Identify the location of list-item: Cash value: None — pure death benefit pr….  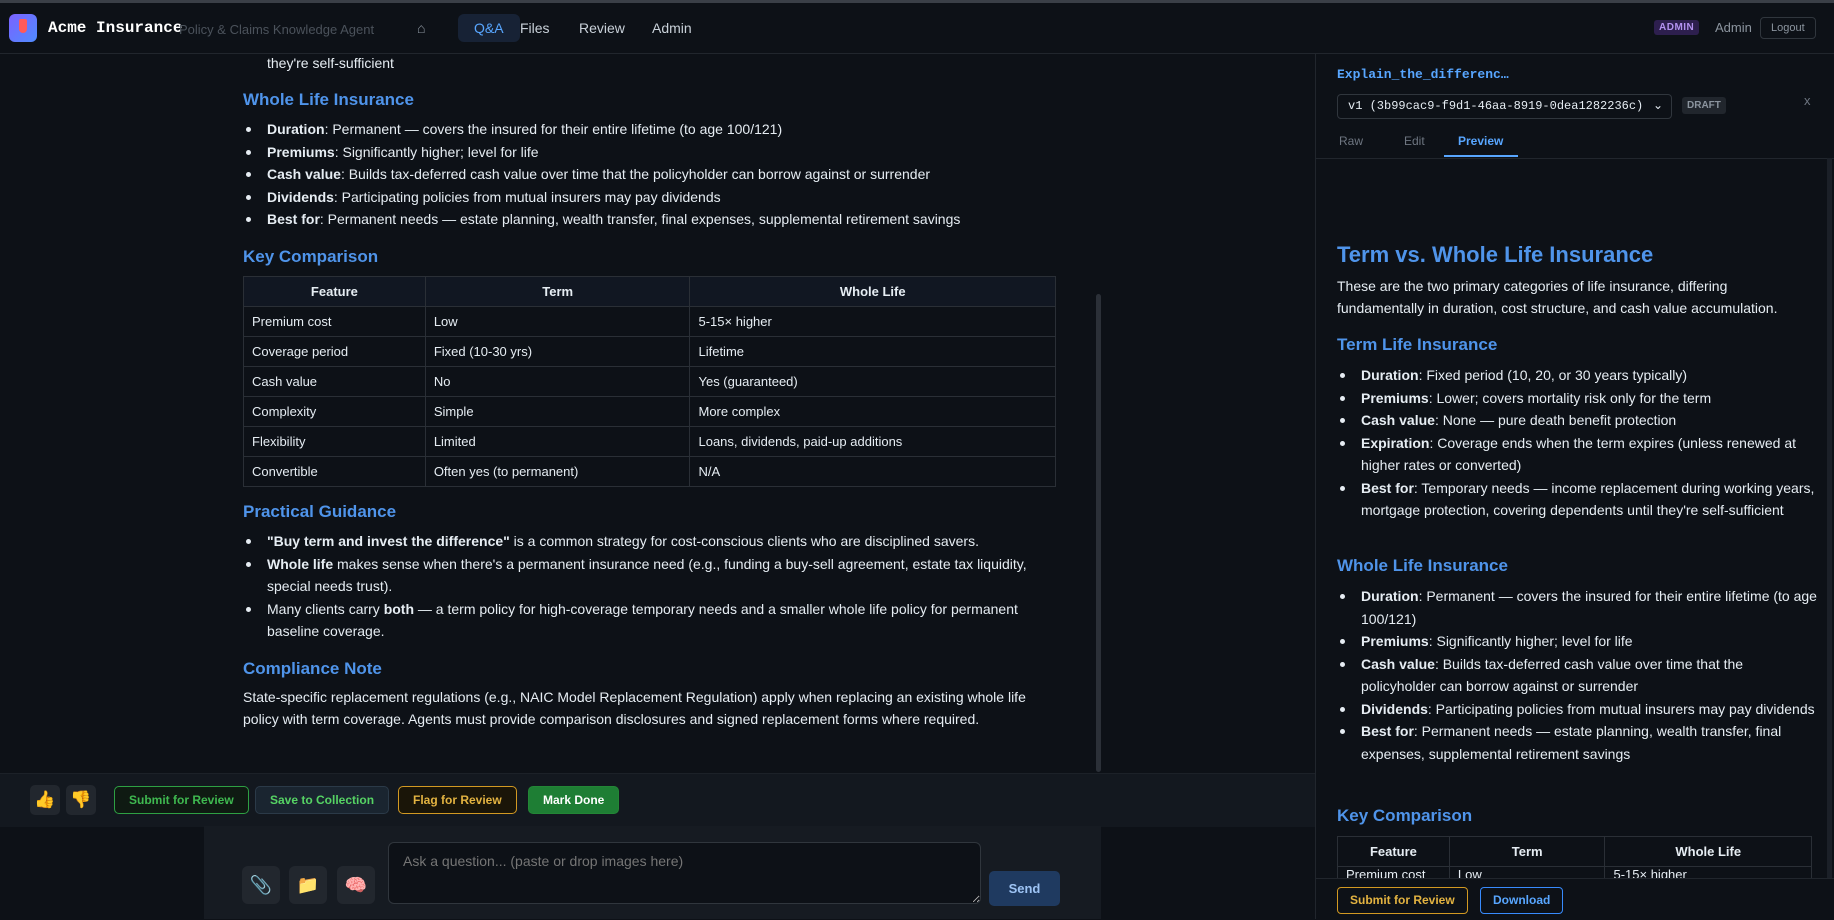
(1577, 420).